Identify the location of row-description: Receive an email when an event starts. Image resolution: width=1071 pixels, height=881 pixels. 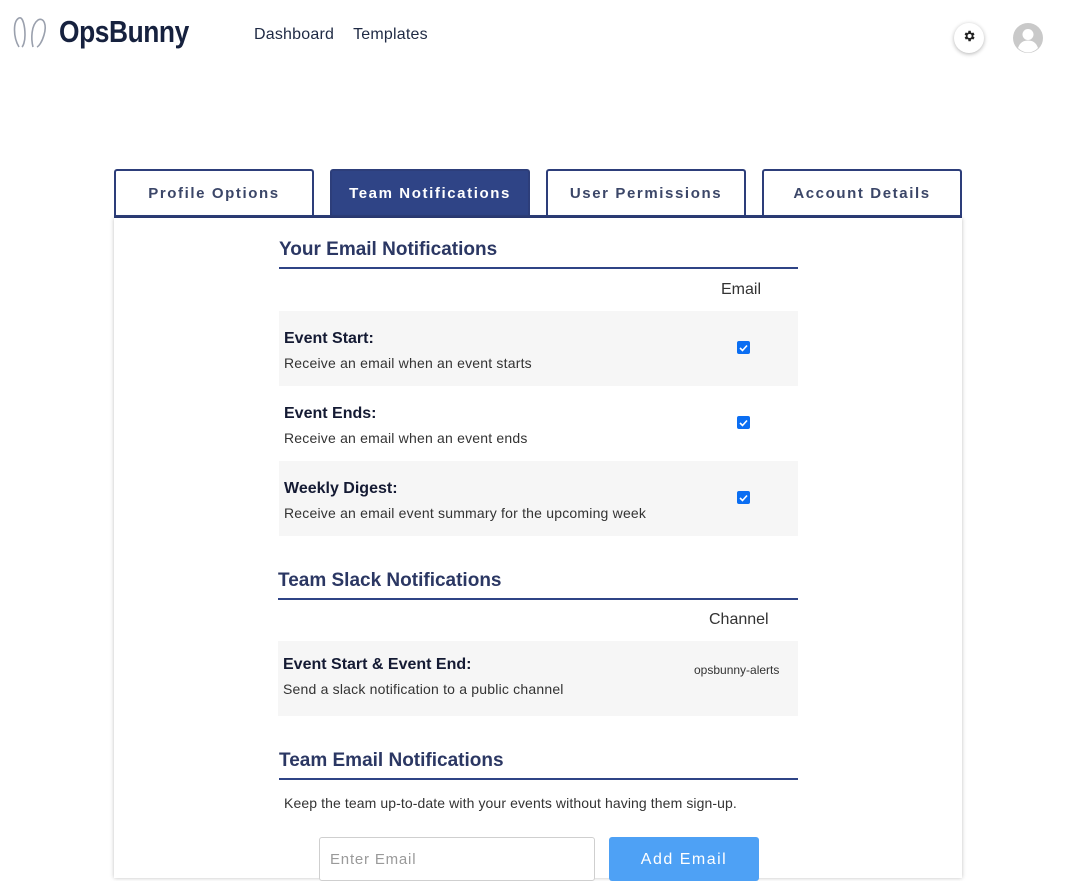
(408, 363).